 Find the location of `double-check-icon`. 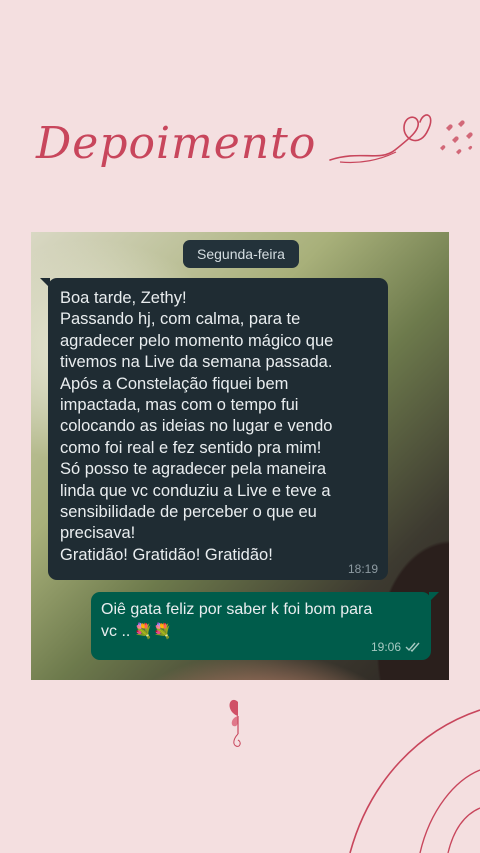

double-check-icon is located at coordinates (412, 647).